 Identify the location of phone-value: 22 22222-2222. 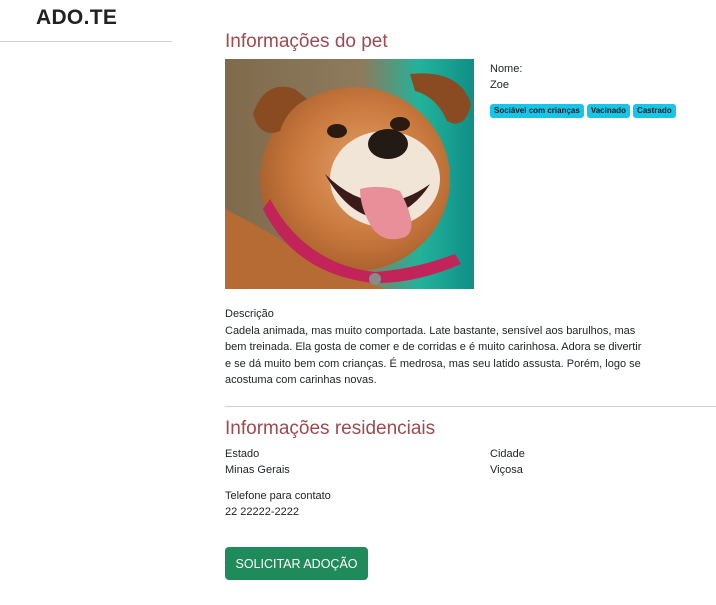
(262, 512).